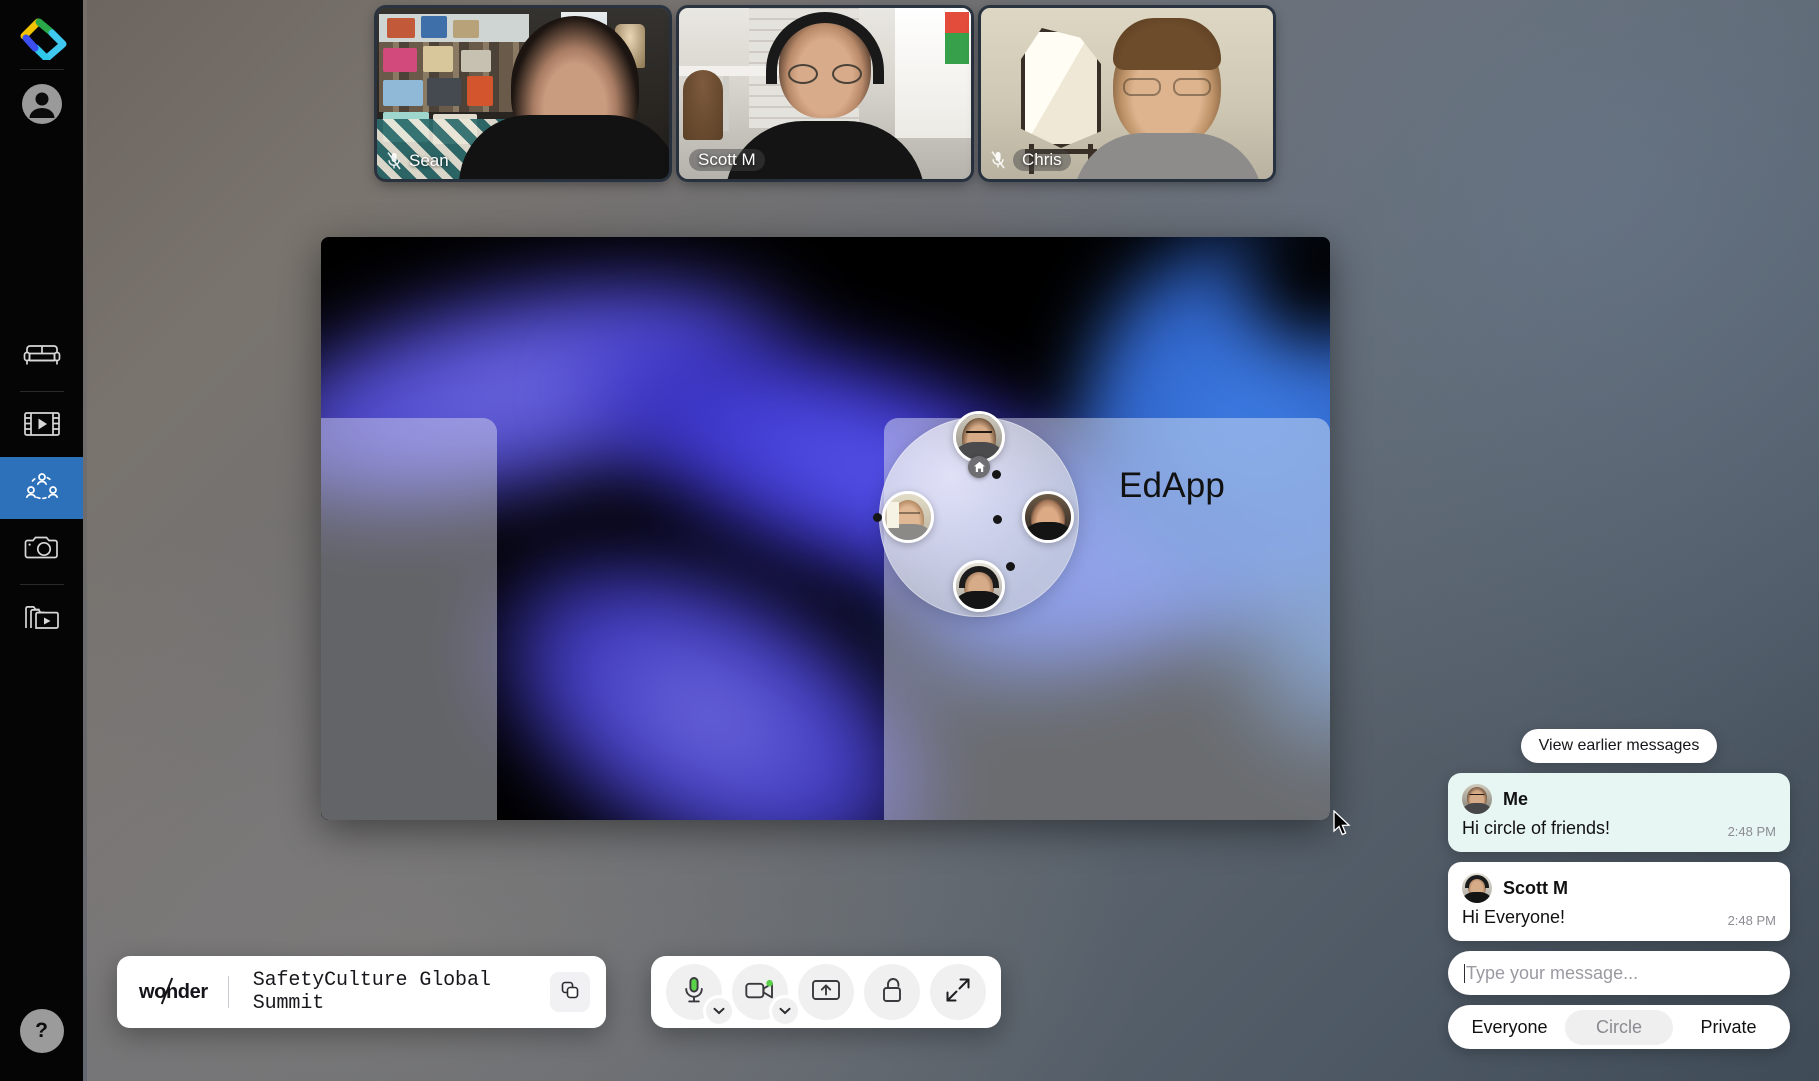  I want to click on microphone-options-caret, so click(719, 1011).